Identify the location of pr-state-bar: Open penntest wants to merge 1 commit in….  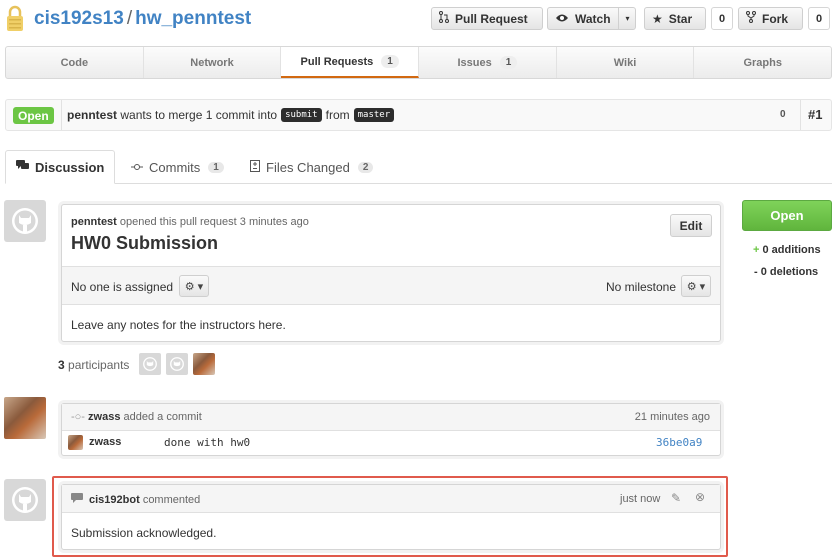
(418, 115).